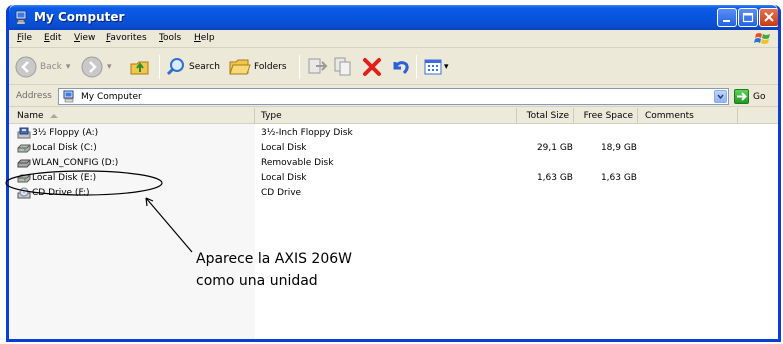 The image size is (783, 344). I want to click on up-folder-button, so click(140, 67).